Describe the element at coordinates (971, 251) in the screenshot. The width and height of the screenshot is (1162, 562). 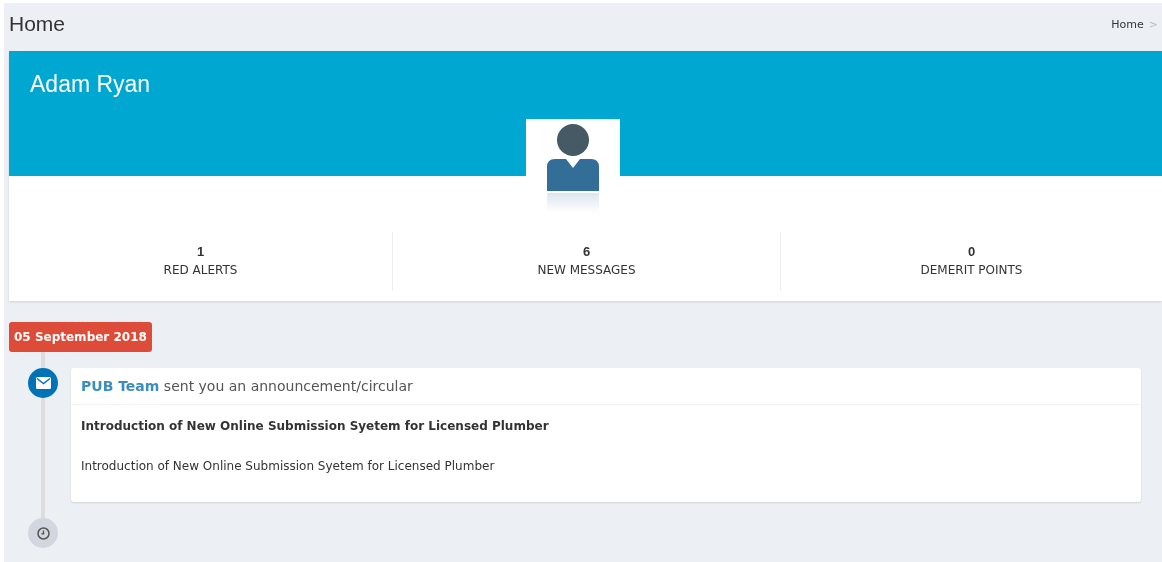
I see `stat-value: 0` at that location.